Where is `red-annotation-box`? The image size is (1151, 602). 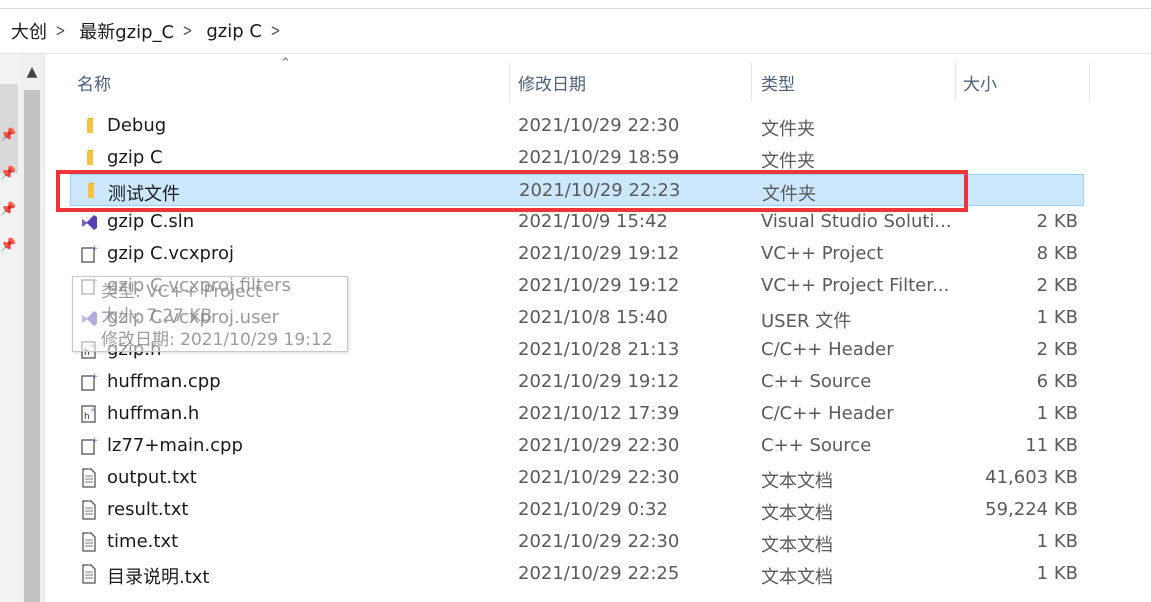
red-annotation-box is located at coordinates (512, 191).